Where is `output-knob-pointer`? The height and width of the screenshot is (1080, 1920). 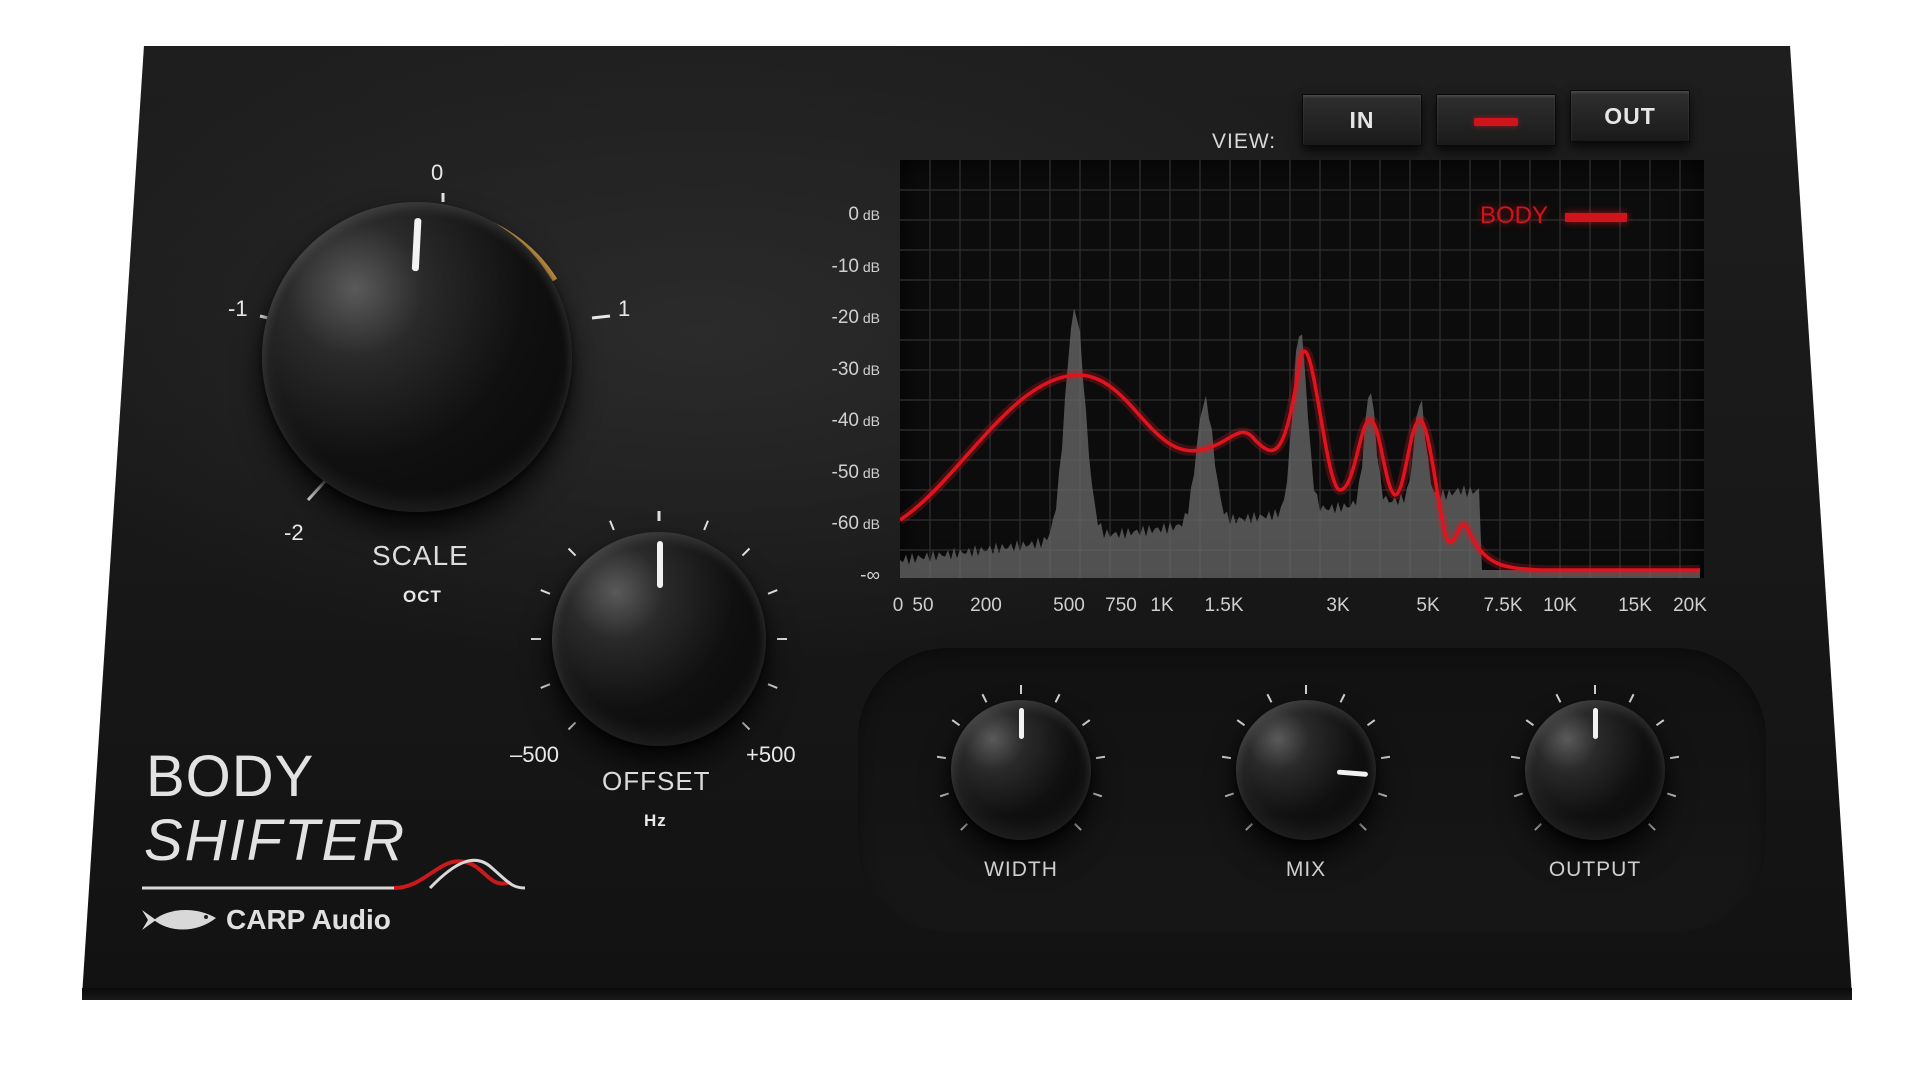 output-knob-pointer is located at coordinates (1595, 724).